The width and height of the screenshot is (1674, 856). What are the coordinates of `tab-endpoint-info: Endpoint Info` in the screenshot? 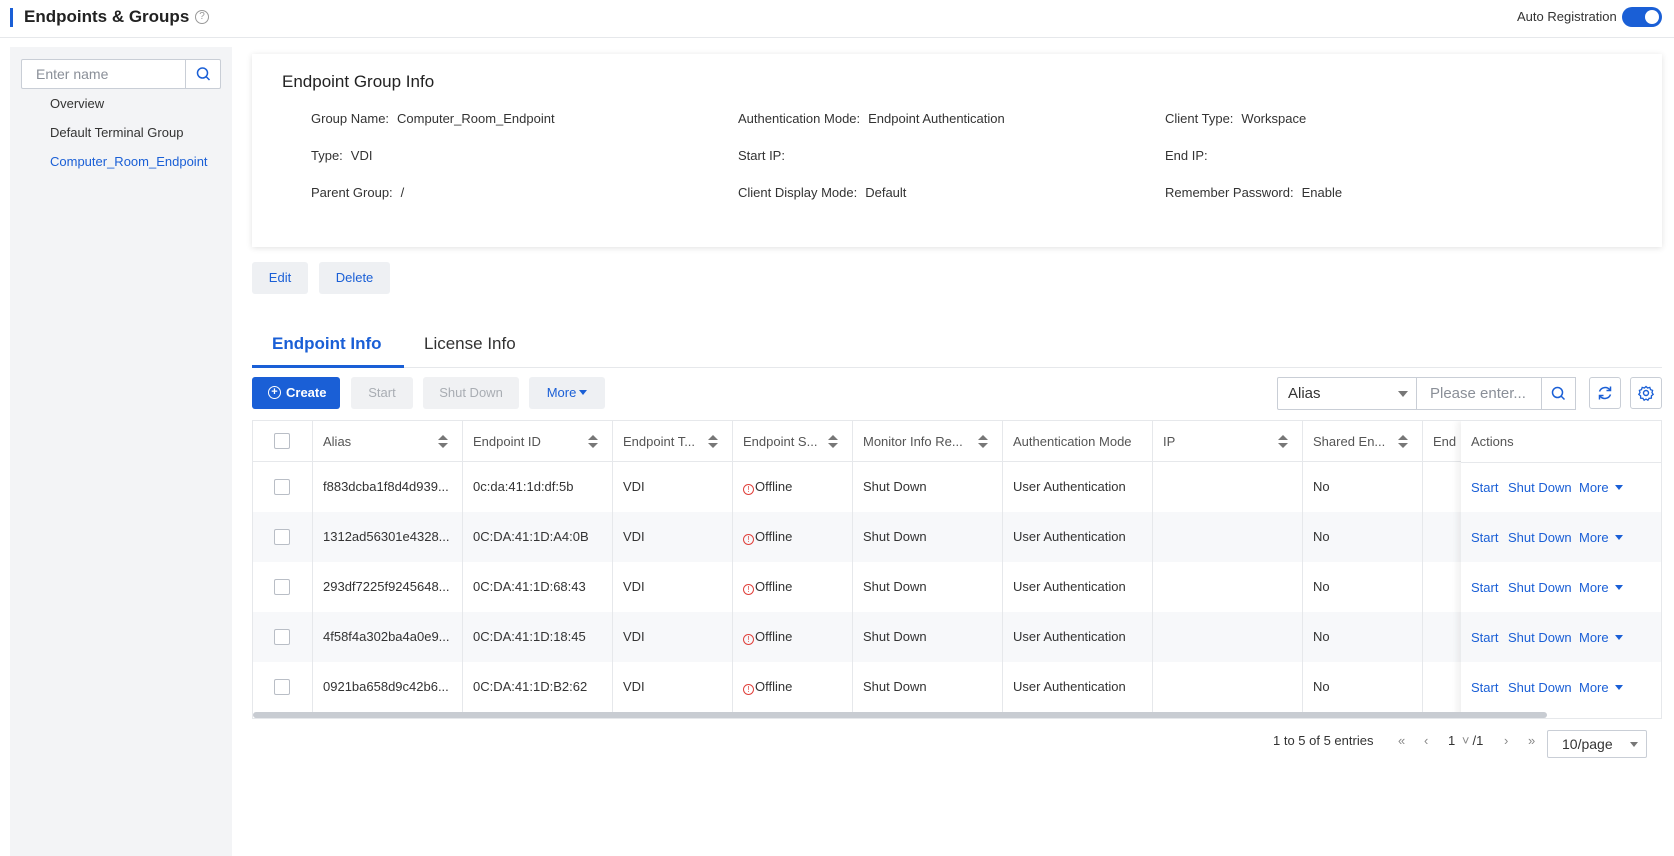 It's located at (327, 344).